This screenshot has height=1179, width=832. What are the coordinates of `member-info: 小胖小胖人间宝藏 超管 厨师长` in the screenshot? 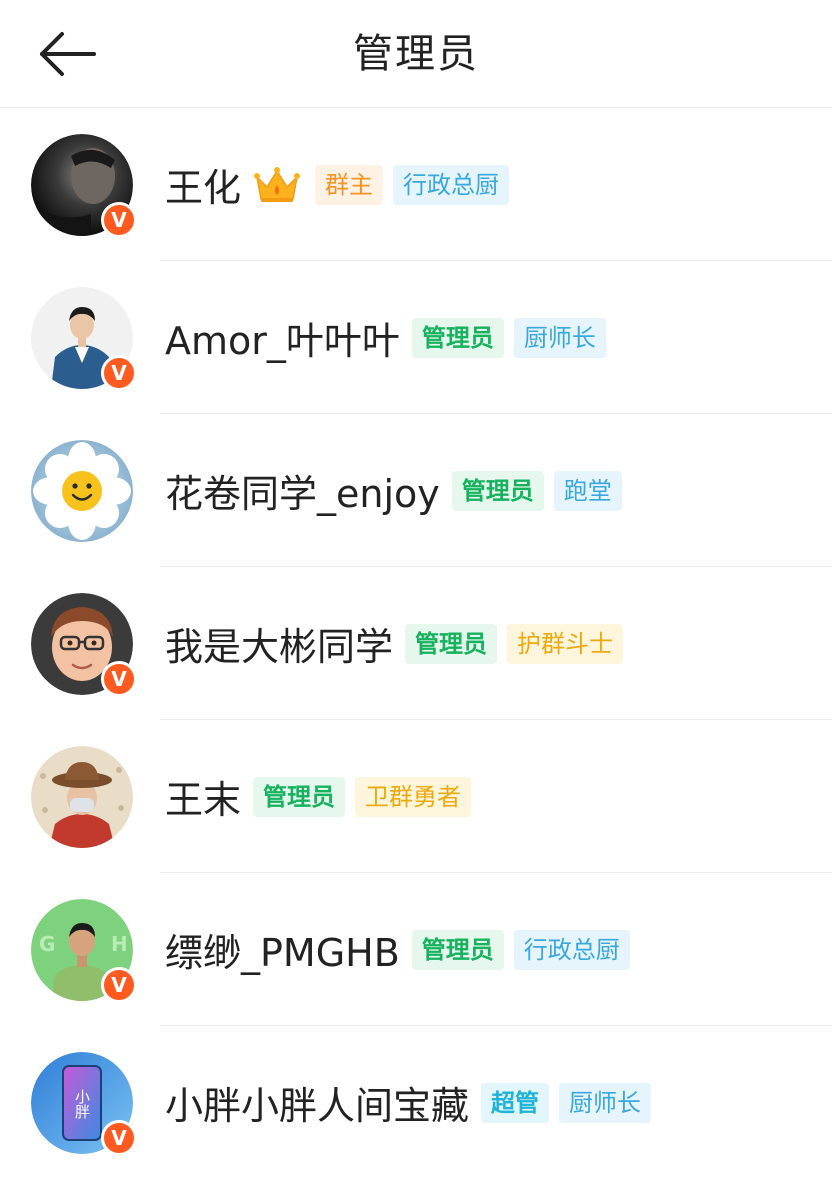 It's located at (413, 1102).